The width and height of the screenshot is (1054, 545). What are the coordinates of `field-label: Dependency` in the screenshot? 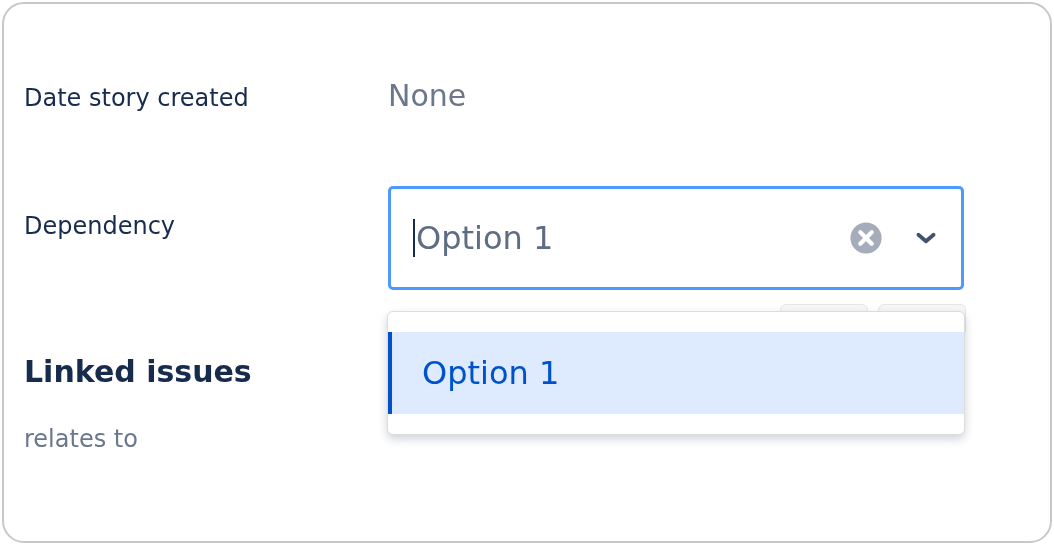 It's located at (100, 225).